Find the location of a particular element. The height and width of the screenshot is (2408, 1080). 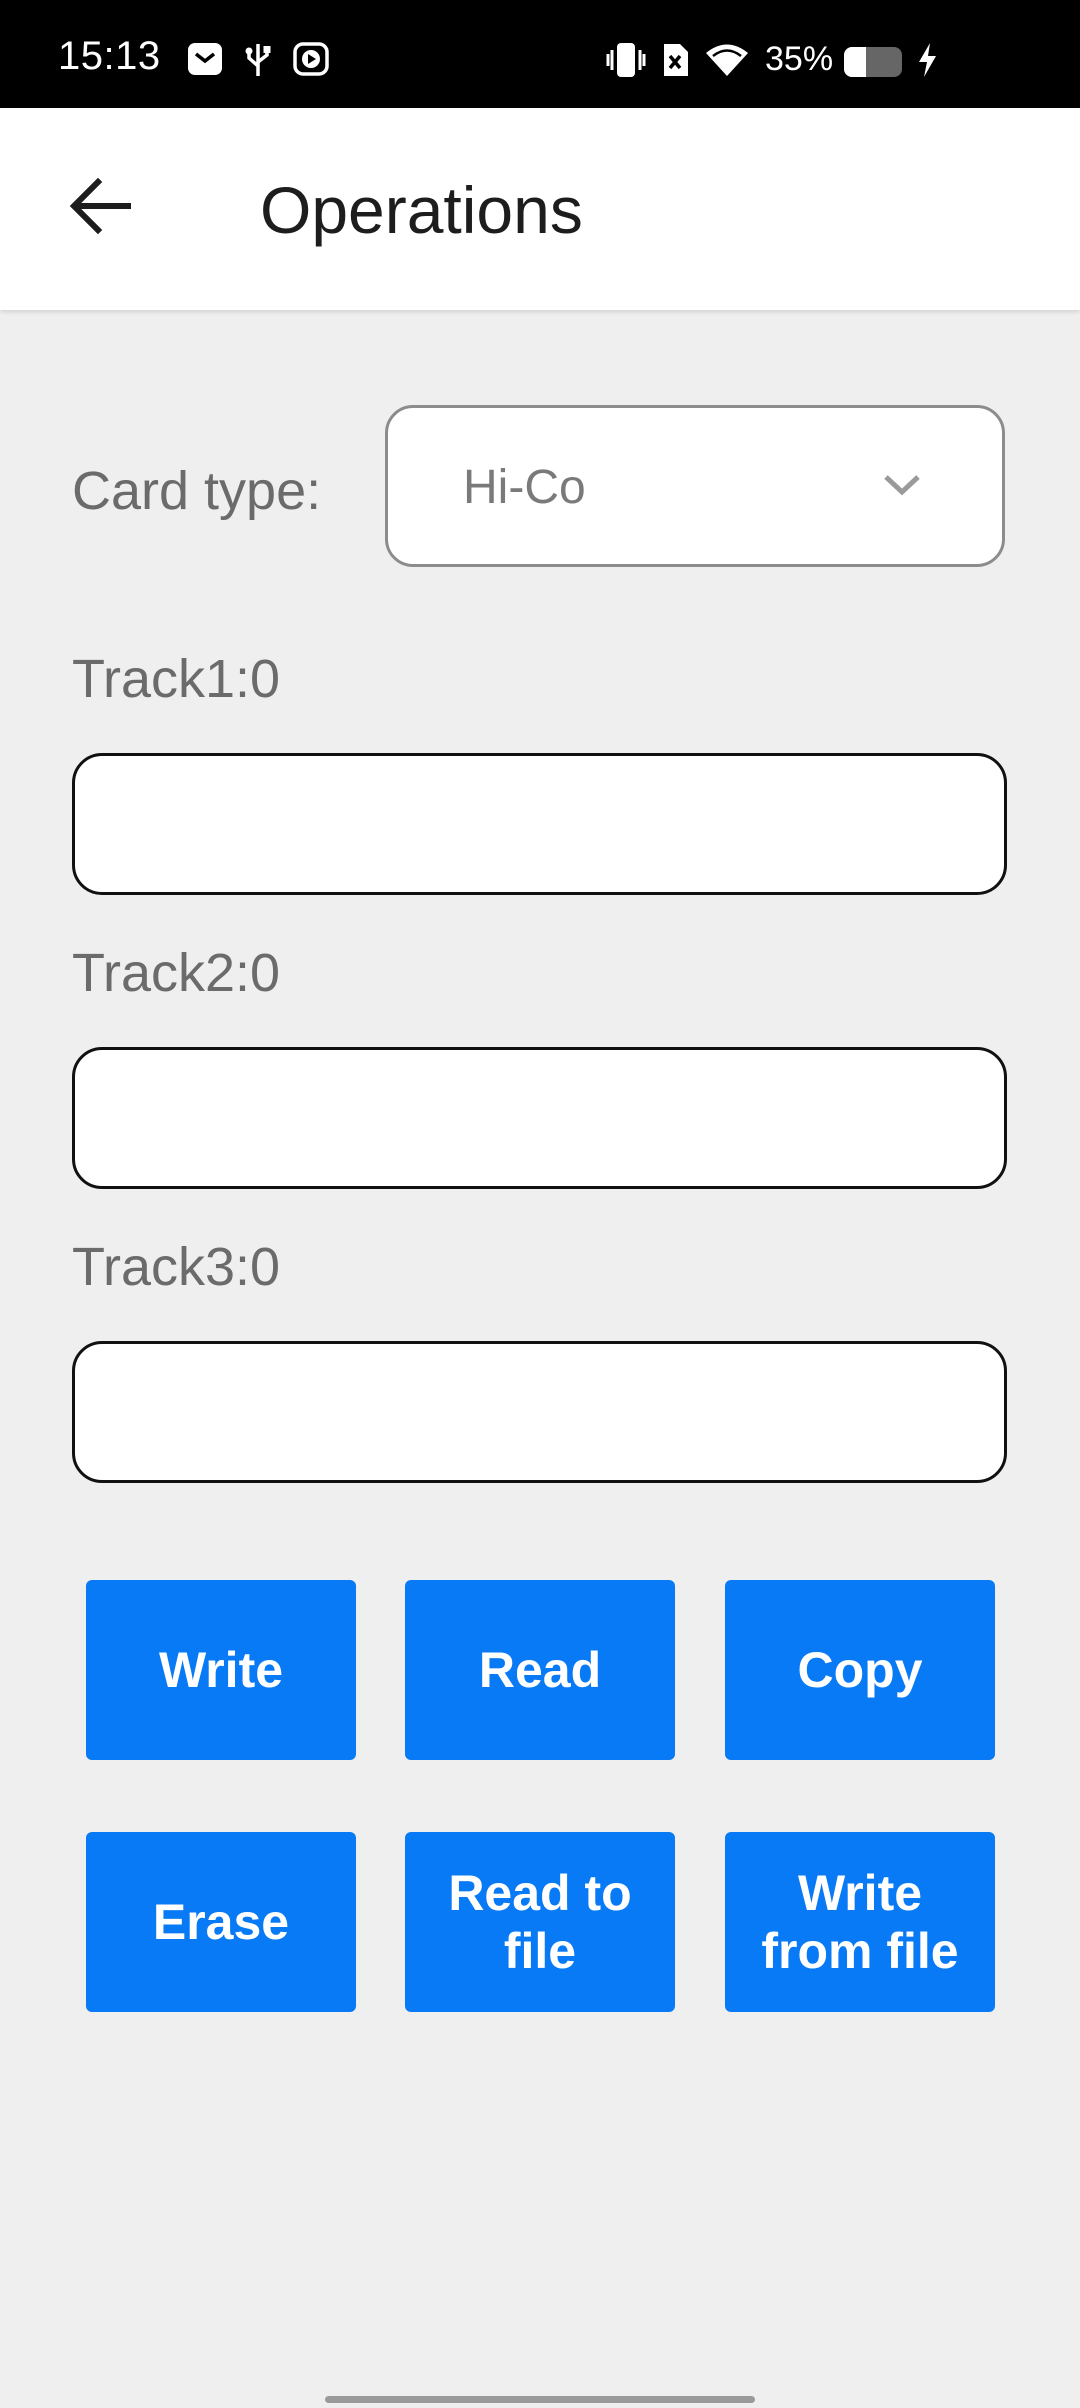

charging-icon is located at coordinates (927, 62).